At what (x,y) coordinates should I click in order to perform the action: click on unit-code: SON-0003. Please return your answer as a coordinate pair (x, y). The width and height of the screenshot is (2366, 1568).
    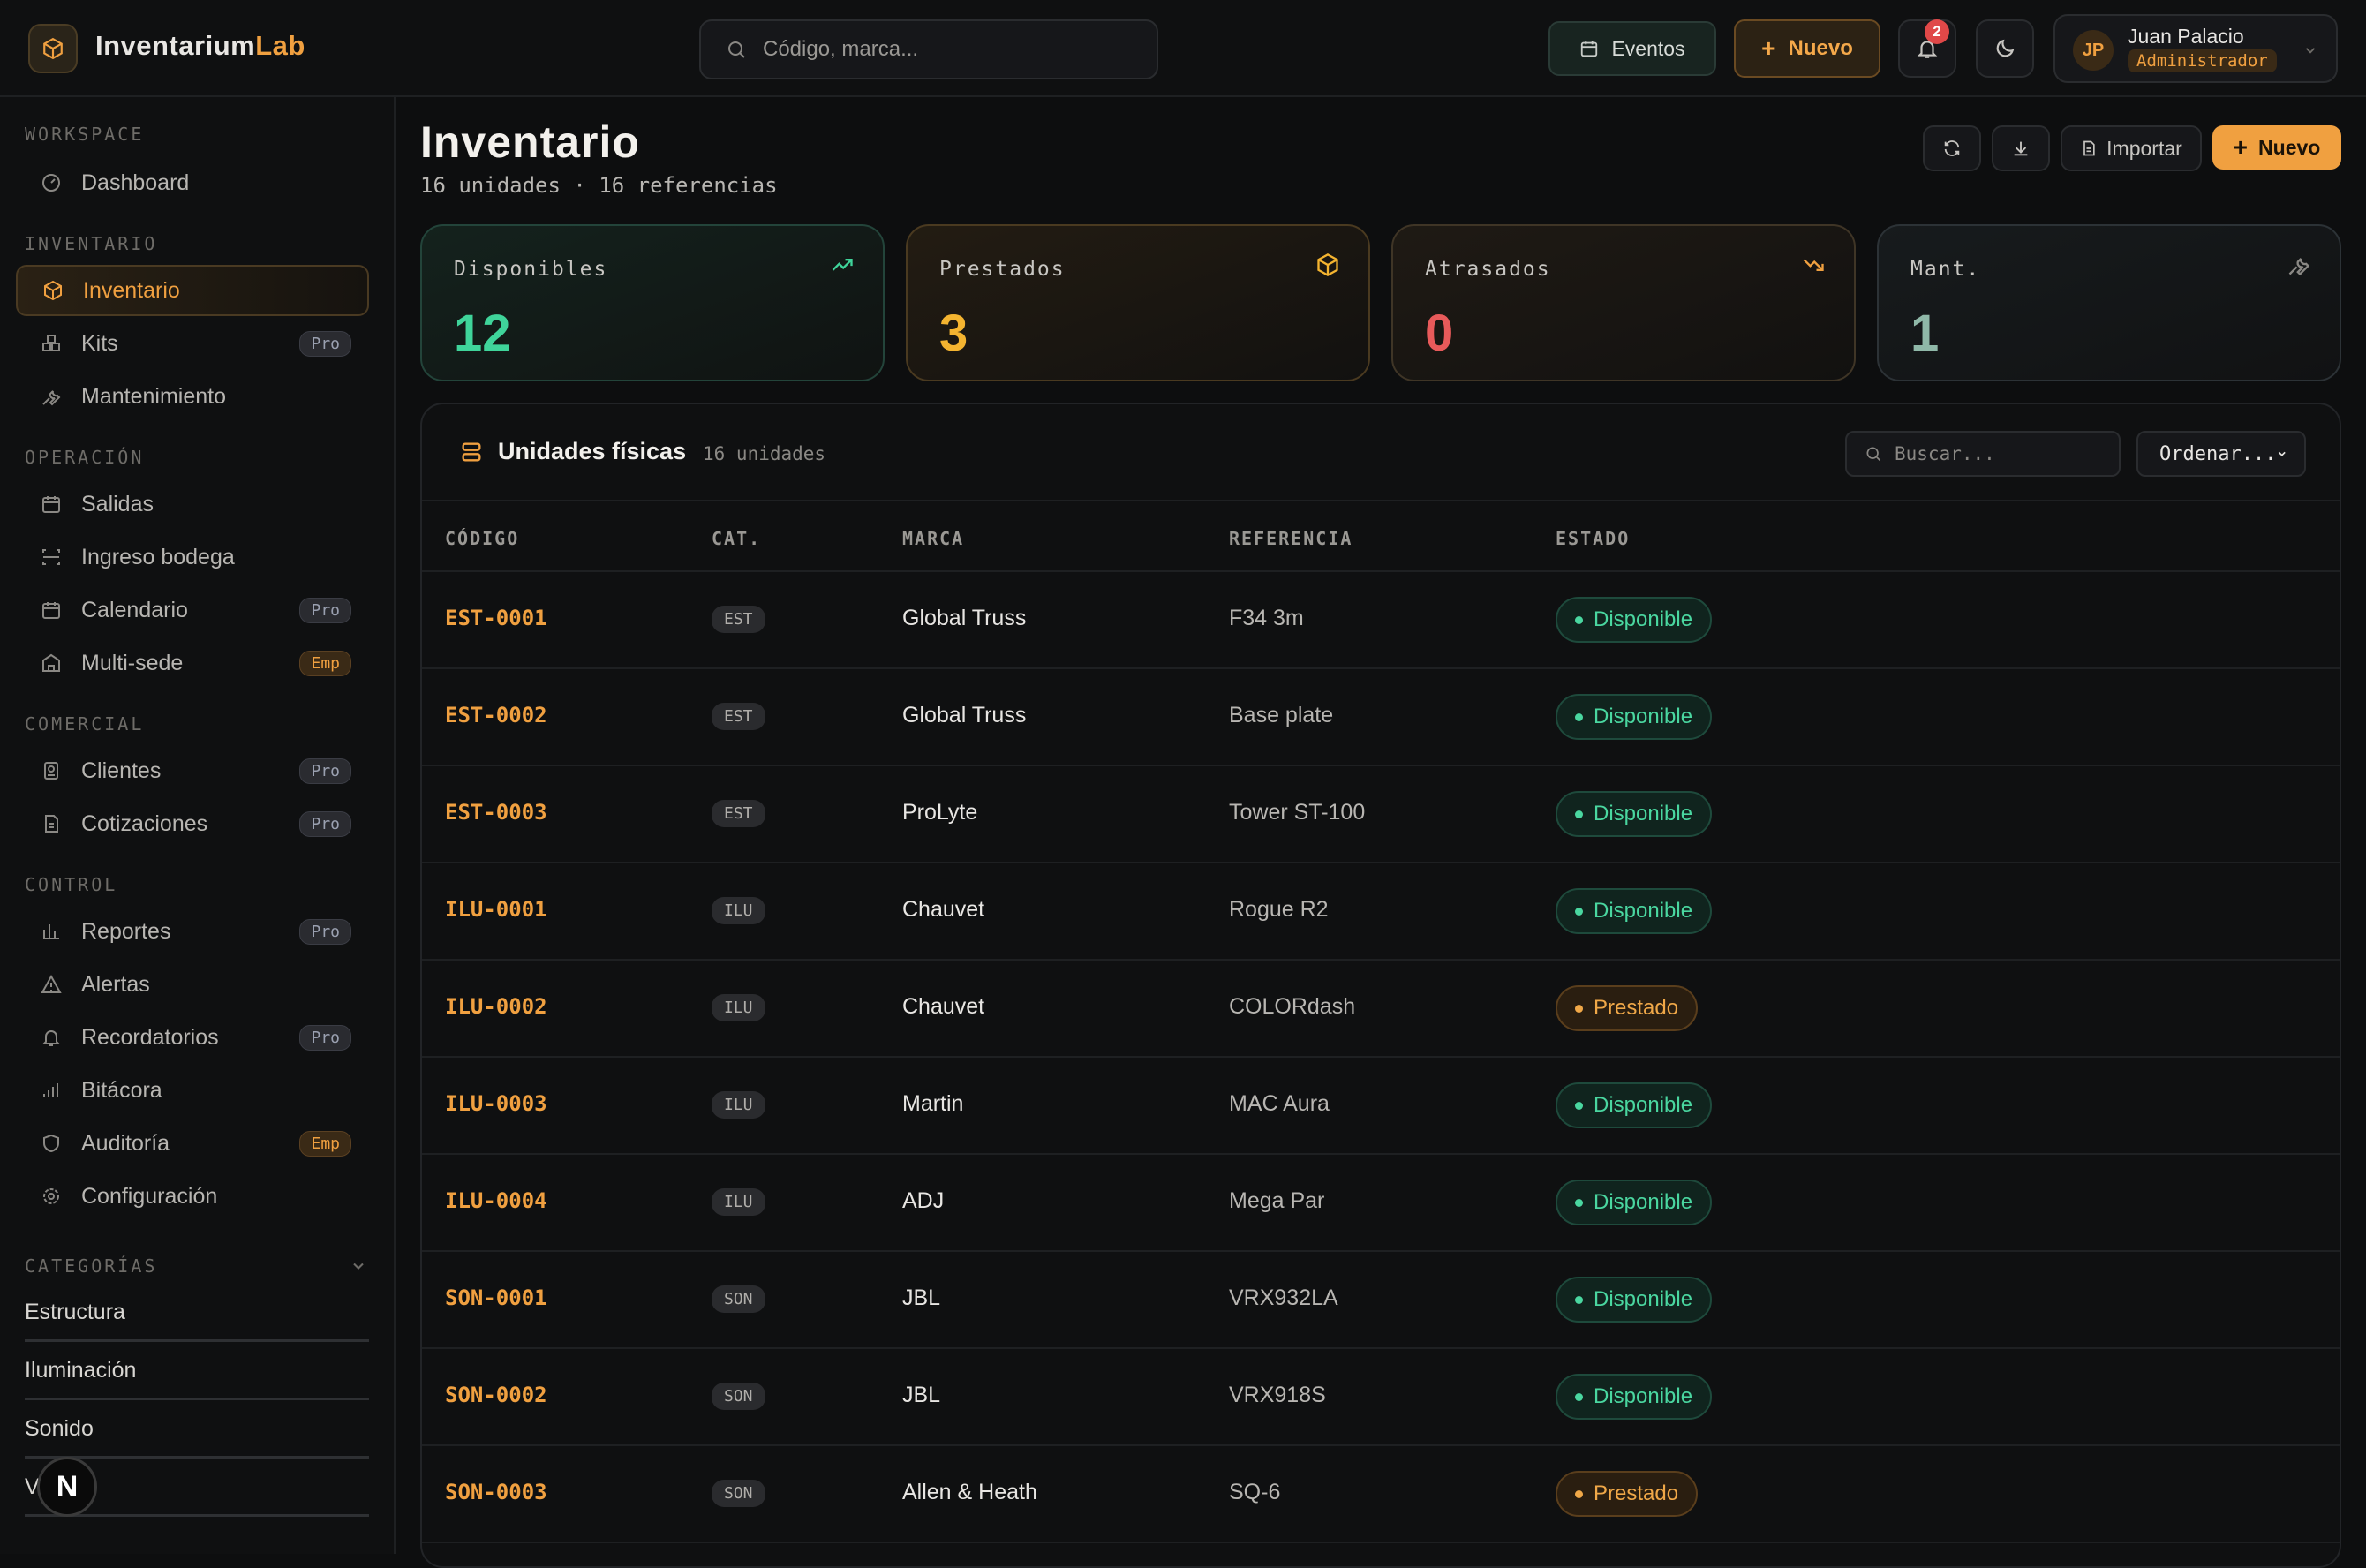
    Looking at the image, I should click on (496, 1492).